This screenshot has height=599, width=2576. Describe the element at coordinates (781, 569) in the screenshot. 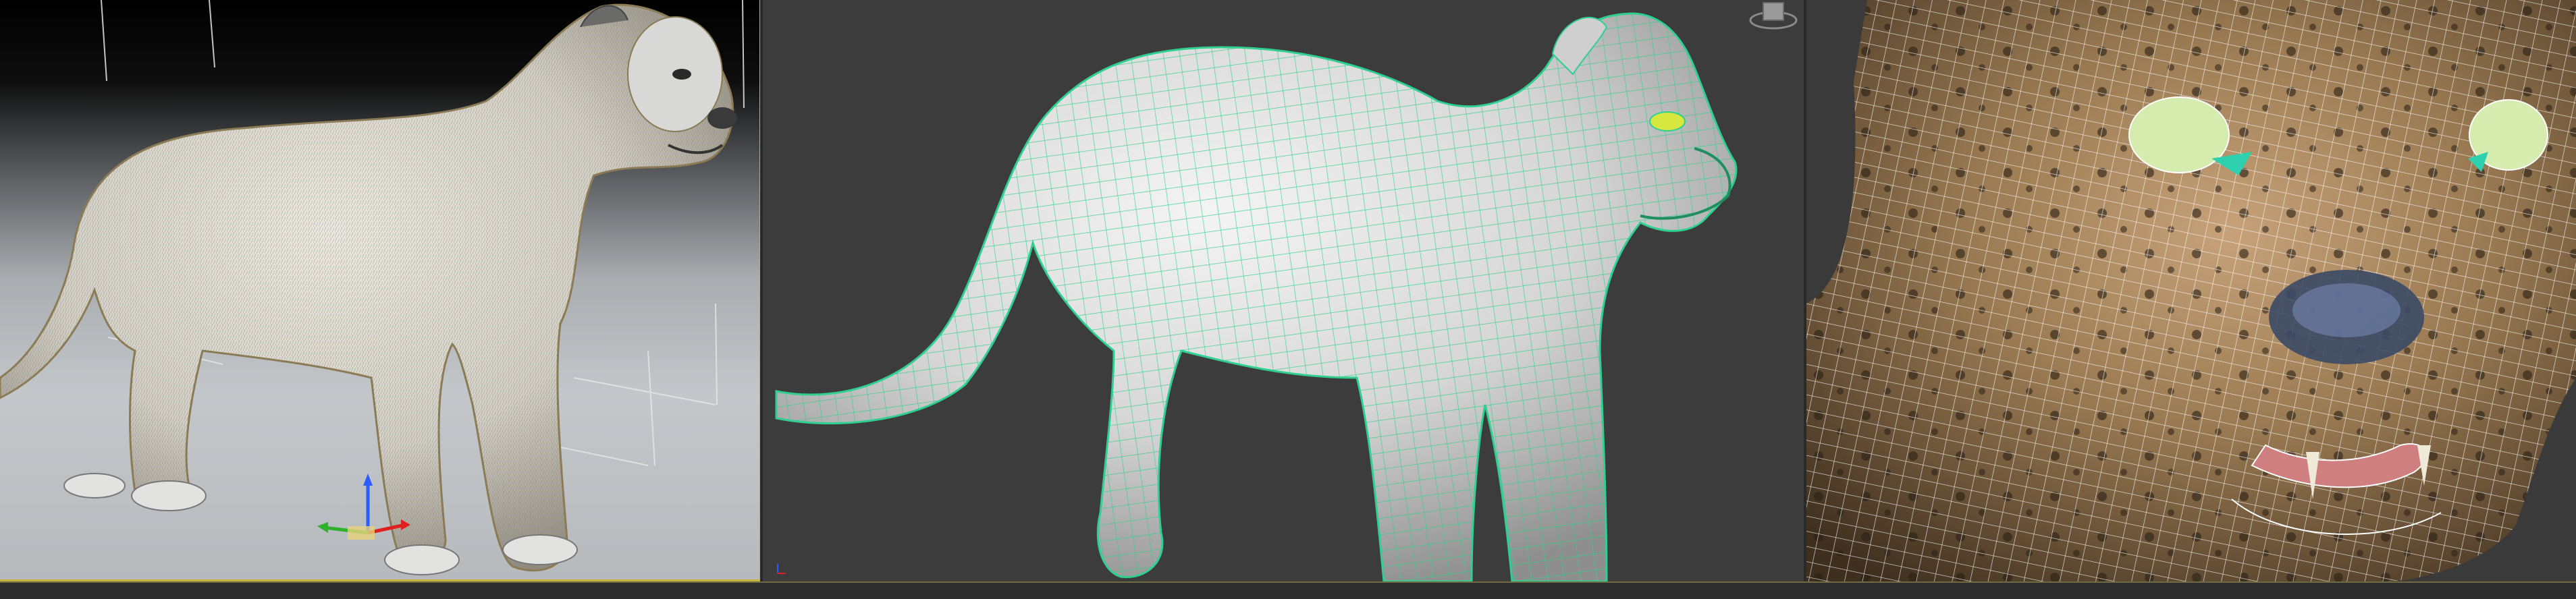

I see `axis-marker-icon` at that location.